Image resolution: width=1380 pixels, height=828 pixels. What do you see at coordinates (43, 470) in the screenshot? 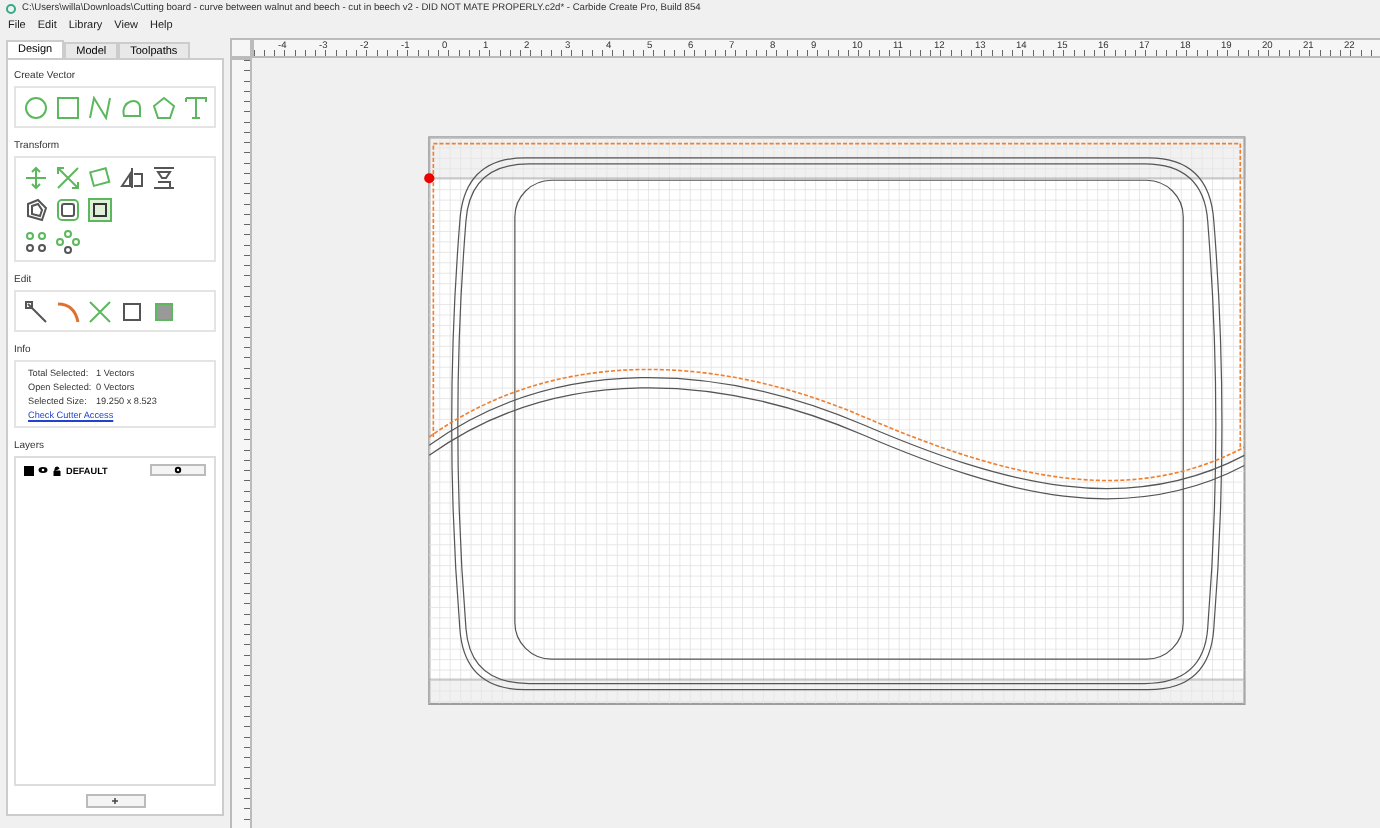
I see `eye-icon` at bounding box center [43, 470].